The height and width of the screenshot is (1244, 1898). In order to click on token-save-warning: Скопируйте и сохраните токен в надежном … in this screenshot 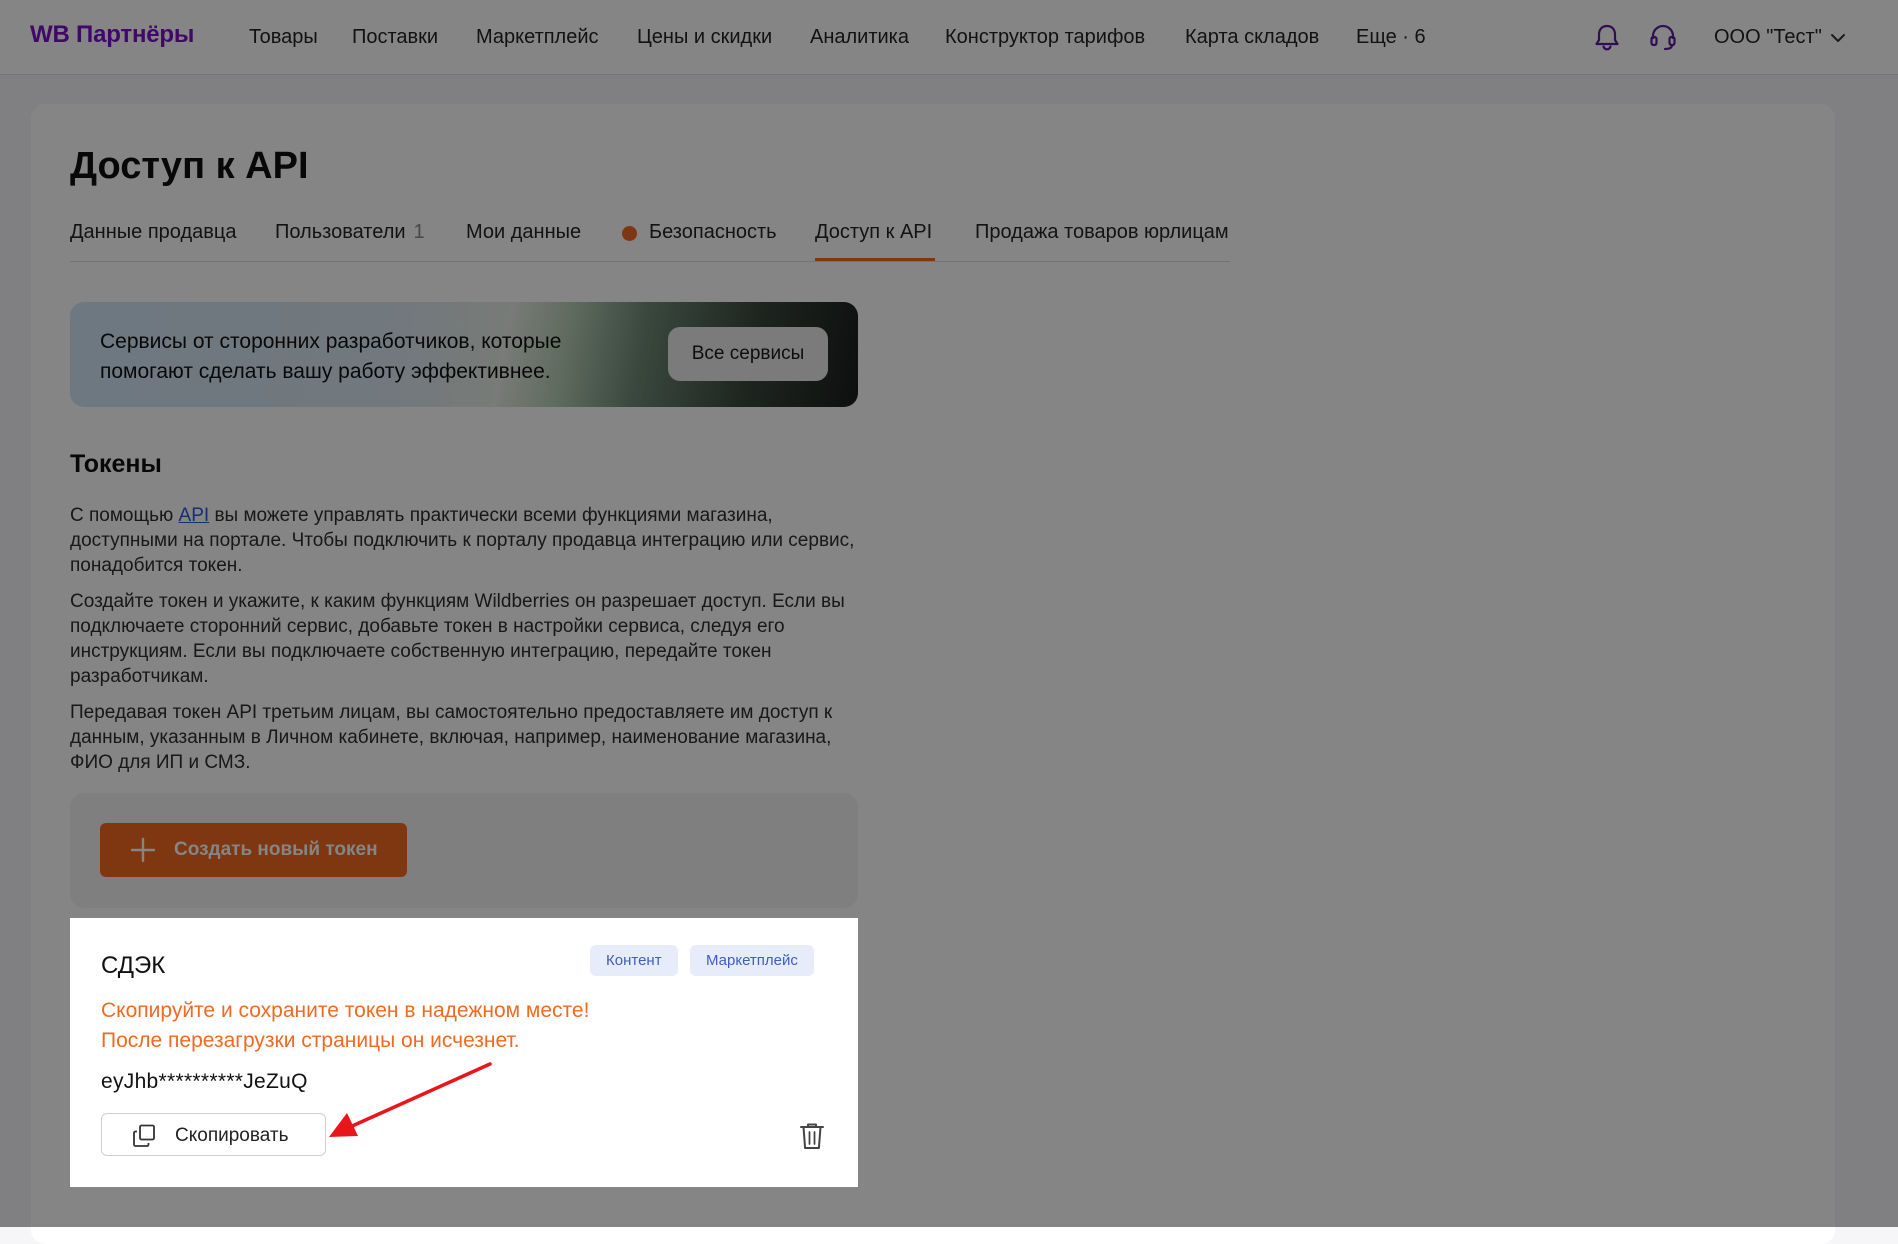, I will do `click(345, 1026)`.